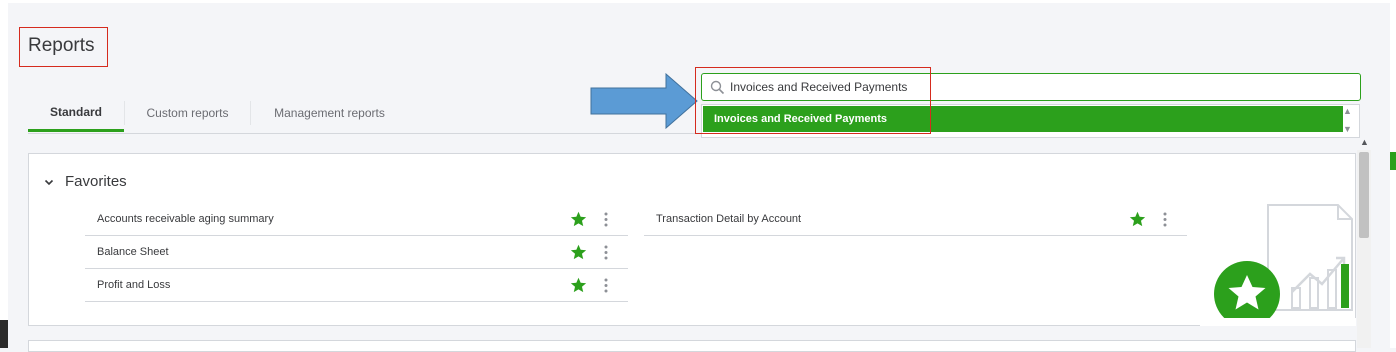 The image size is (1396, 352). I want to click on favorite-report-row: Profit and Loss, so click(356, 285).